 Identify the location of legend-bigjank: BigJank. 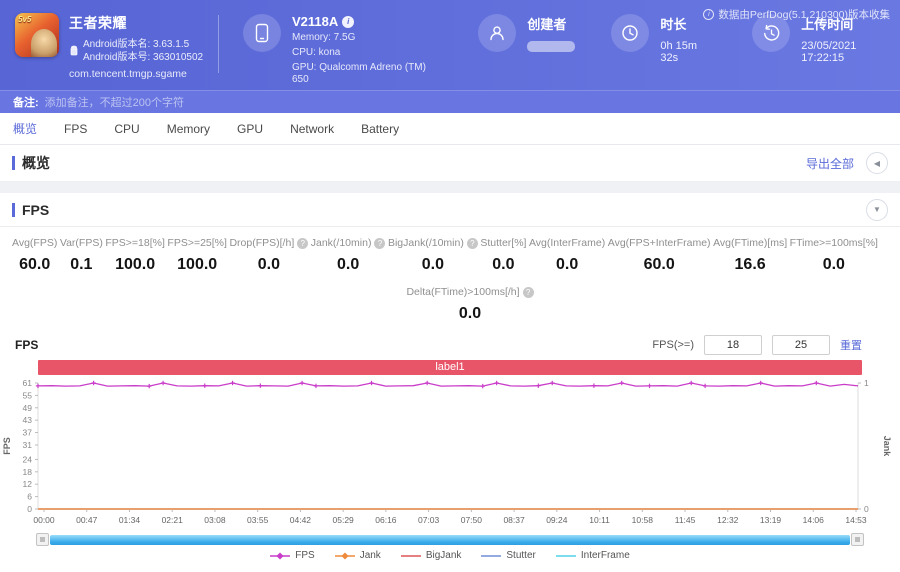
(431, 555).